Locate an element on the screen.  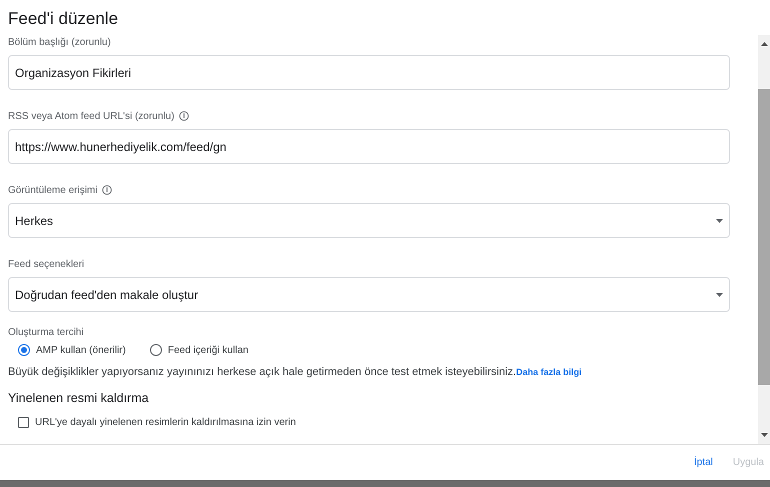
scrollbar is located at coordinates (764, 239).